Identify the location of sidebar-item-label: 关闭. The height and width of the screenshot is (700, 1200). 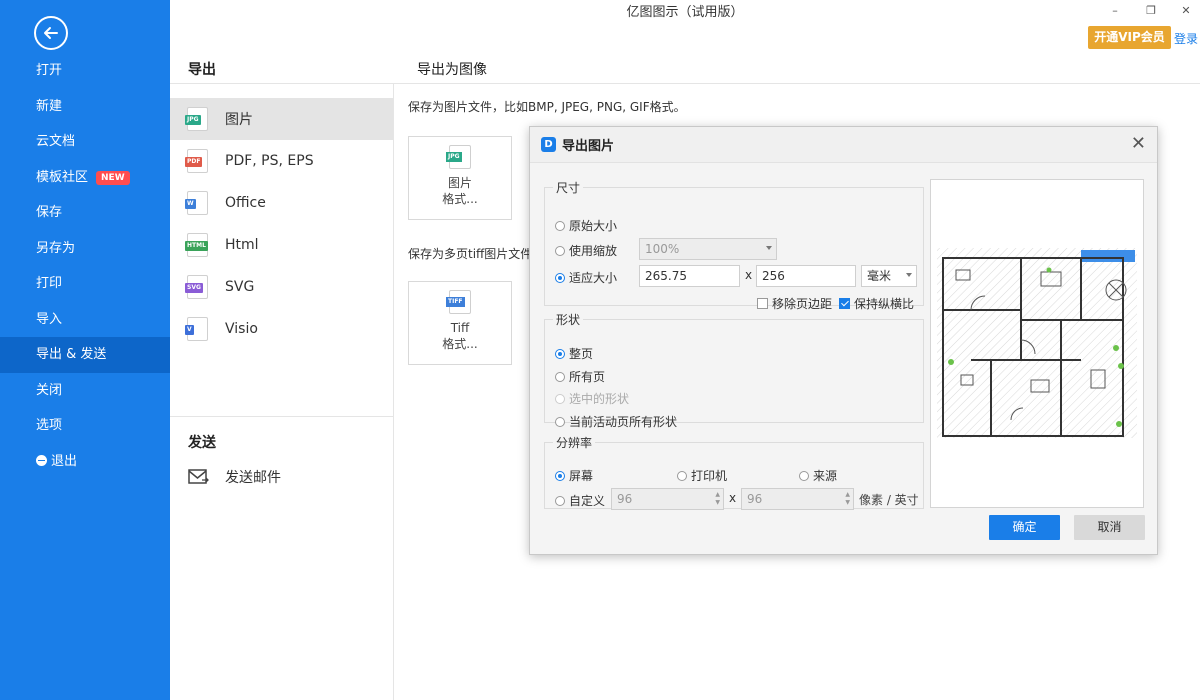
(49, 390).